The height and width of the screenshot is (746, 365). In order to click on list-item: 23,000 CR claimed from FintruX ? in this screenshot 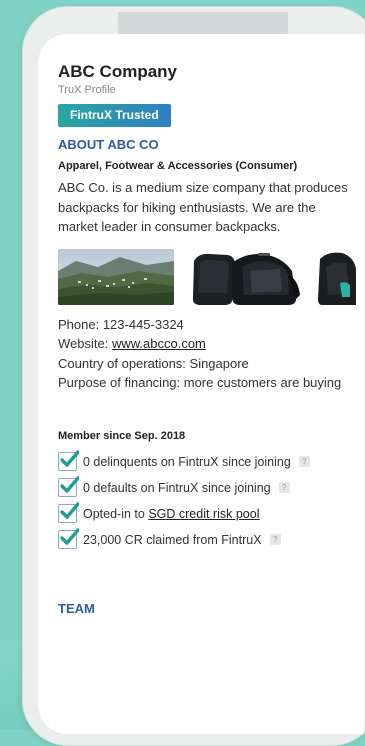, I will do `click(208, 540)`.